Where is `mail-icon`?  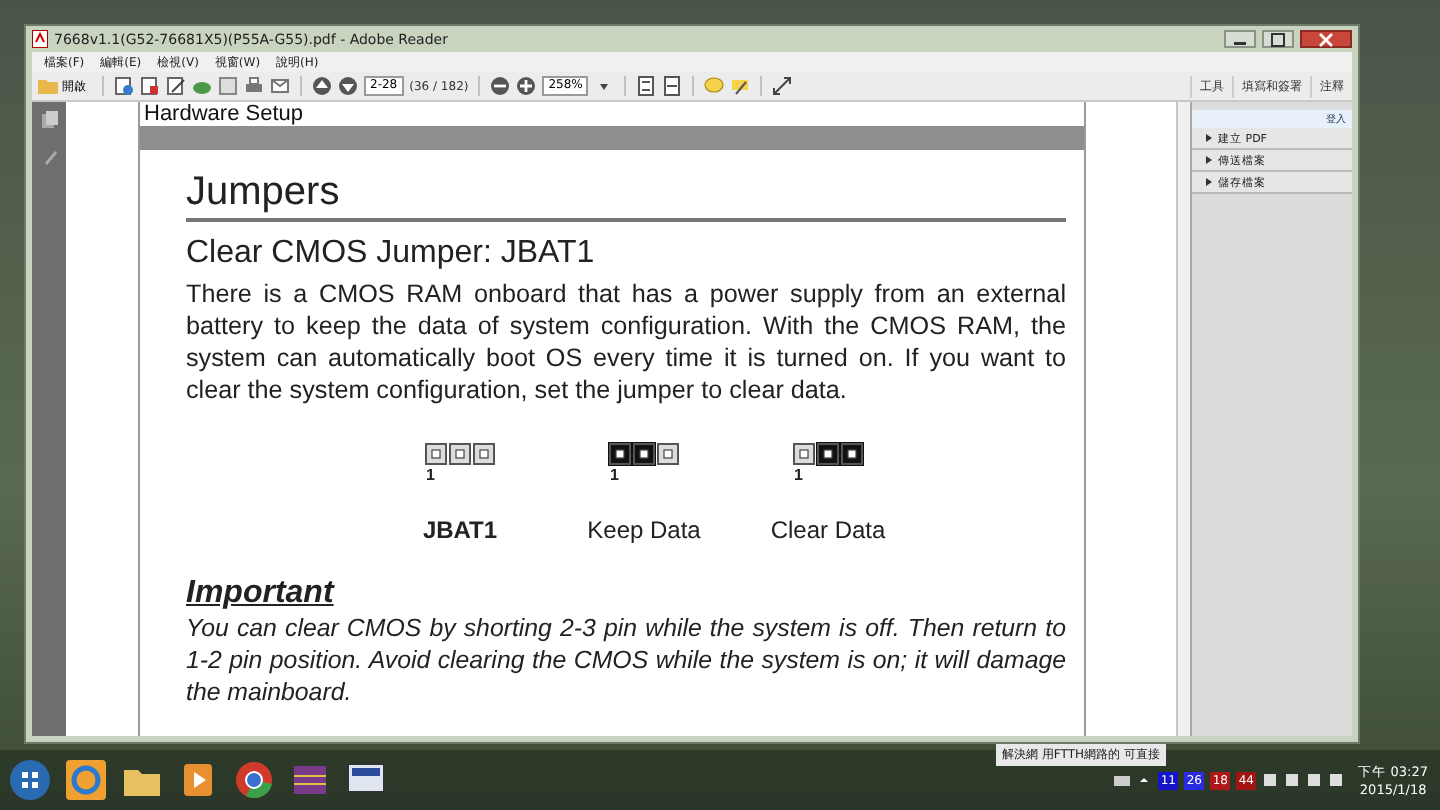
mail-icon is located at coordinates (280, 86).